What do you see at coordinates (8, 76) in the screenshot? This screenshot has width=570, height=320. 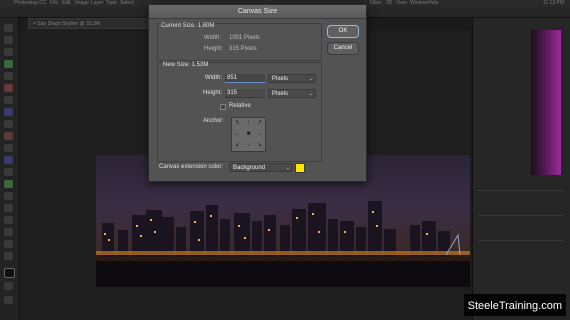 I see `crop-tool-icon` at bounding box center [8, 76].